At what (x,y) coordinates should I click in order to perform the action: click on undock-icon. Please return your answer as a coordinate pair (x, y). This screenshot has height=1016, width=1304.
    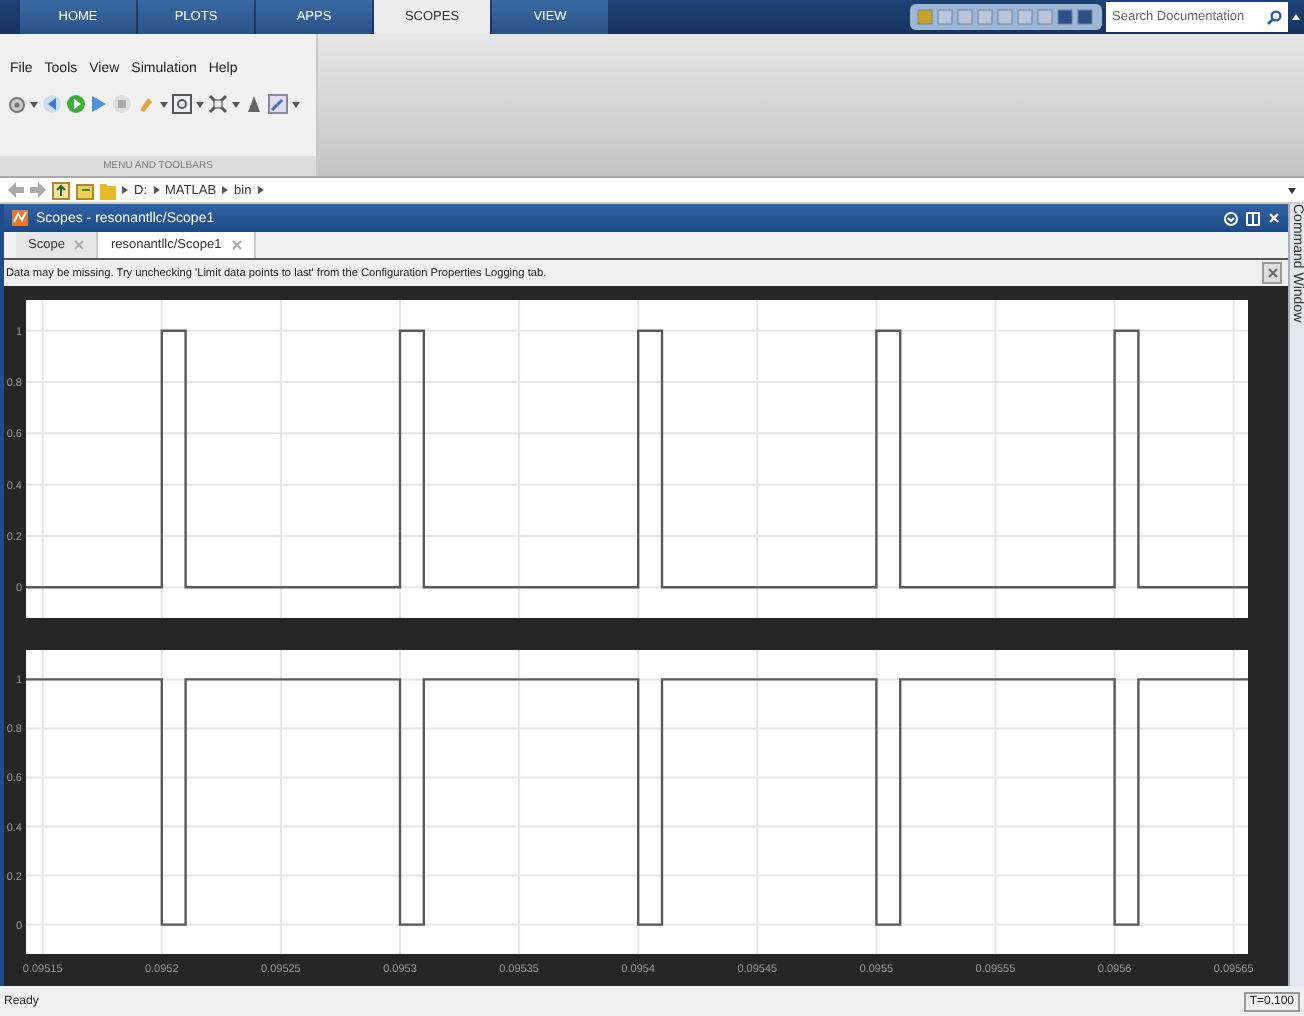
    Looking at the image, I should click on (1253, 218).